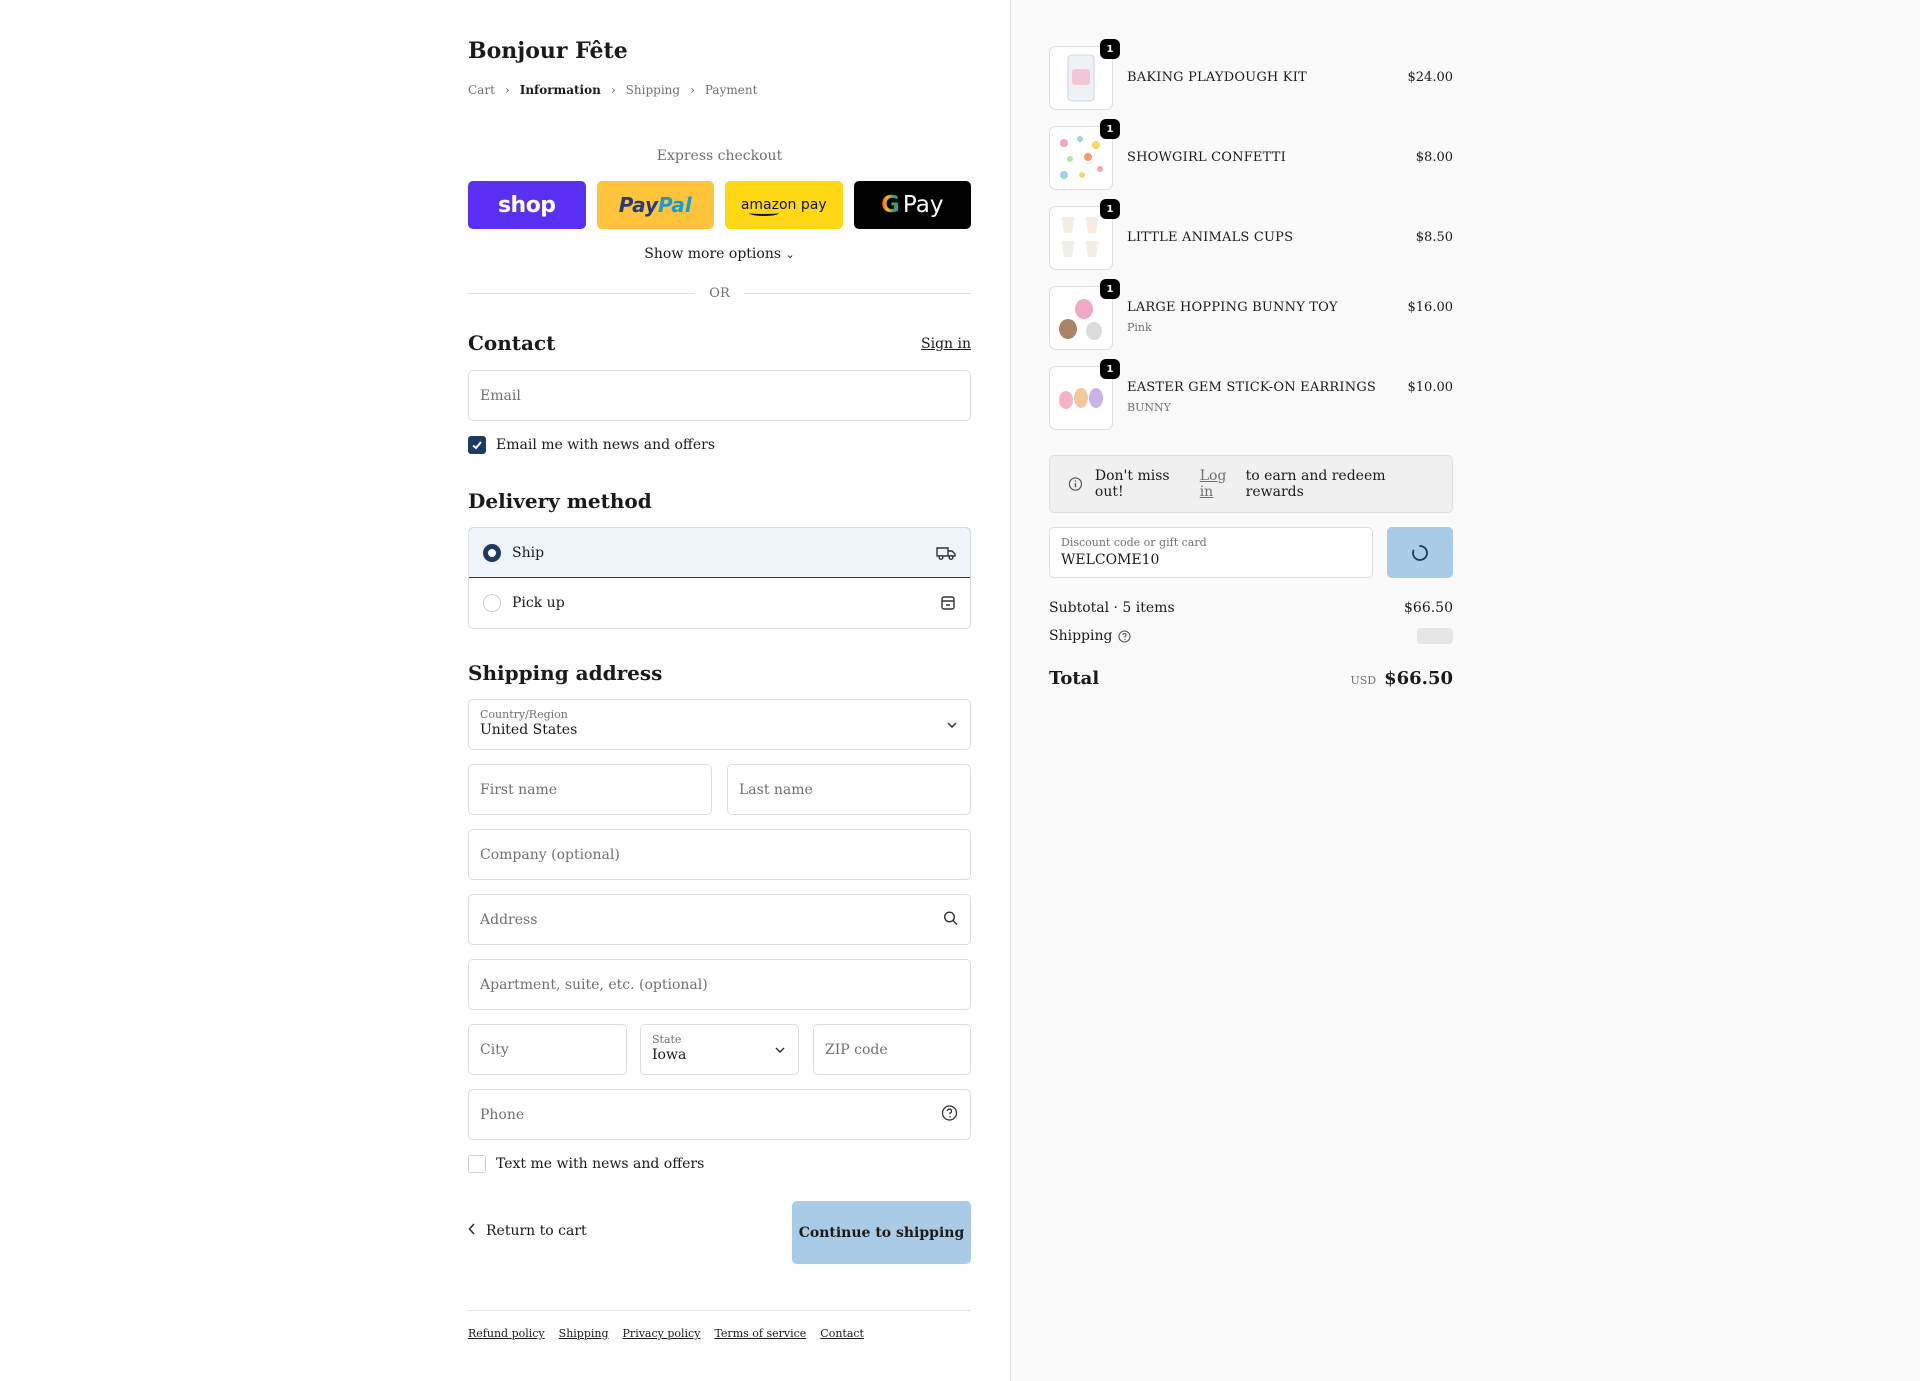  What do you see at coordinates (669, 1055) in the screenshot?
I see `state-value: Iowa` at bounding box center [669, 1055].